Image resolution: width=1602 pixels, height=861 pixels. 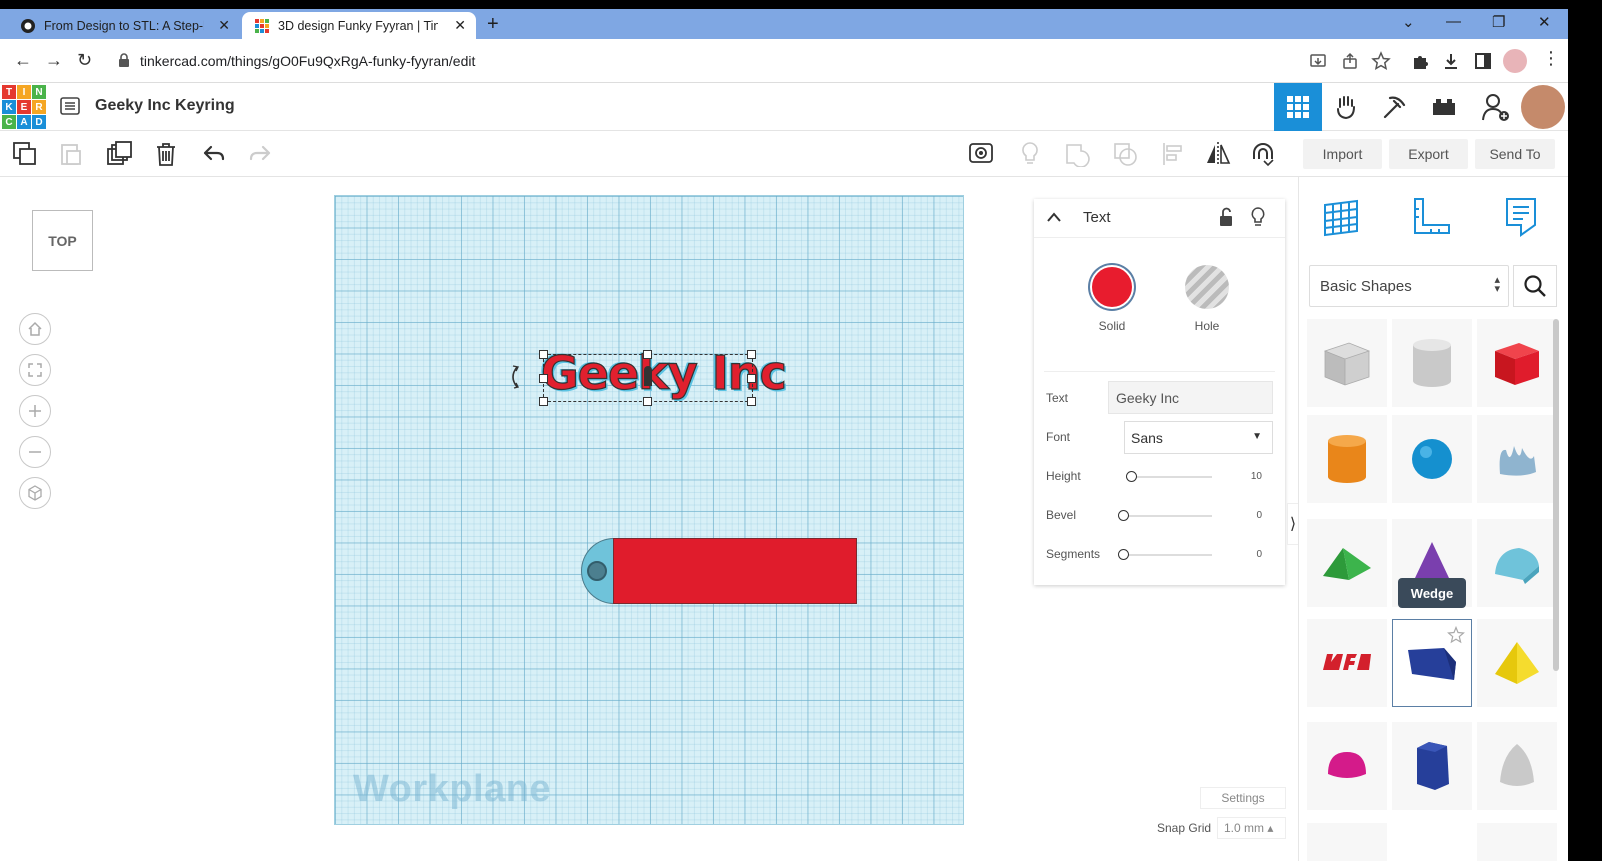 I want to click on browser-tab-2: 3D design Funky Fyyran | Tinkerc ✕, so click(x=359, y=25).